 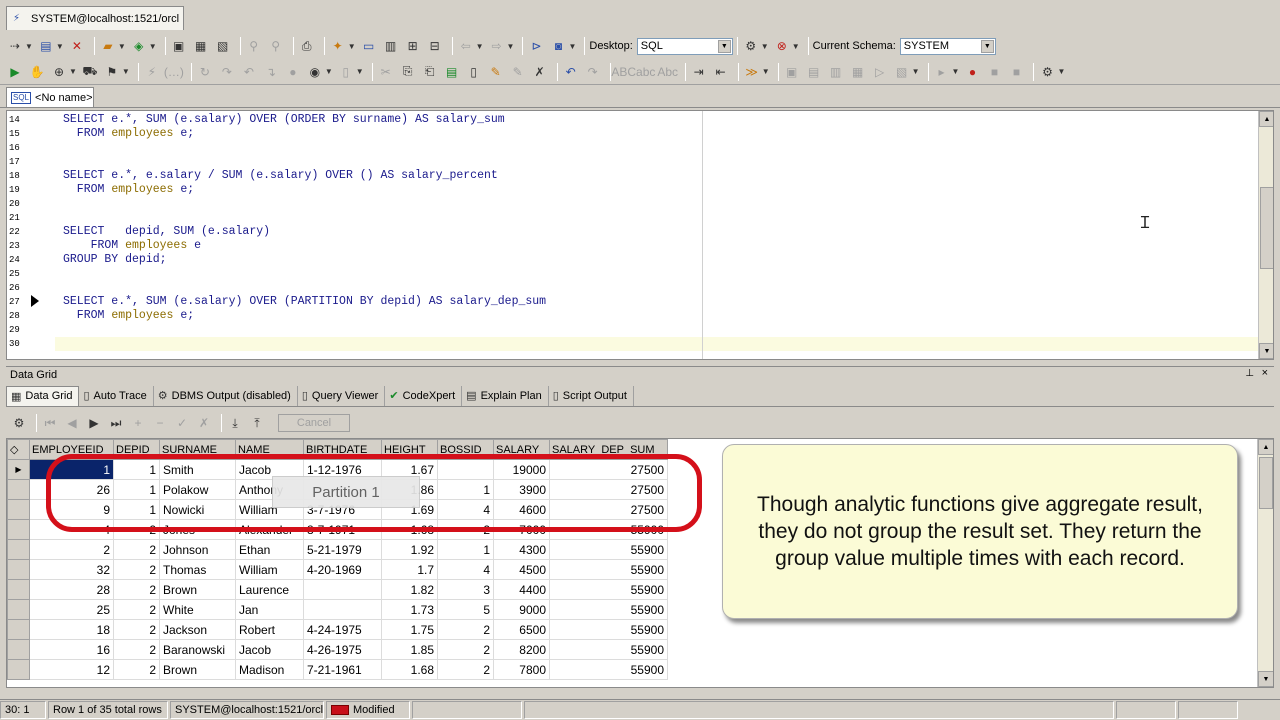 I want to click on stop-execution-icon: ✋, so click(x=37, y=72).